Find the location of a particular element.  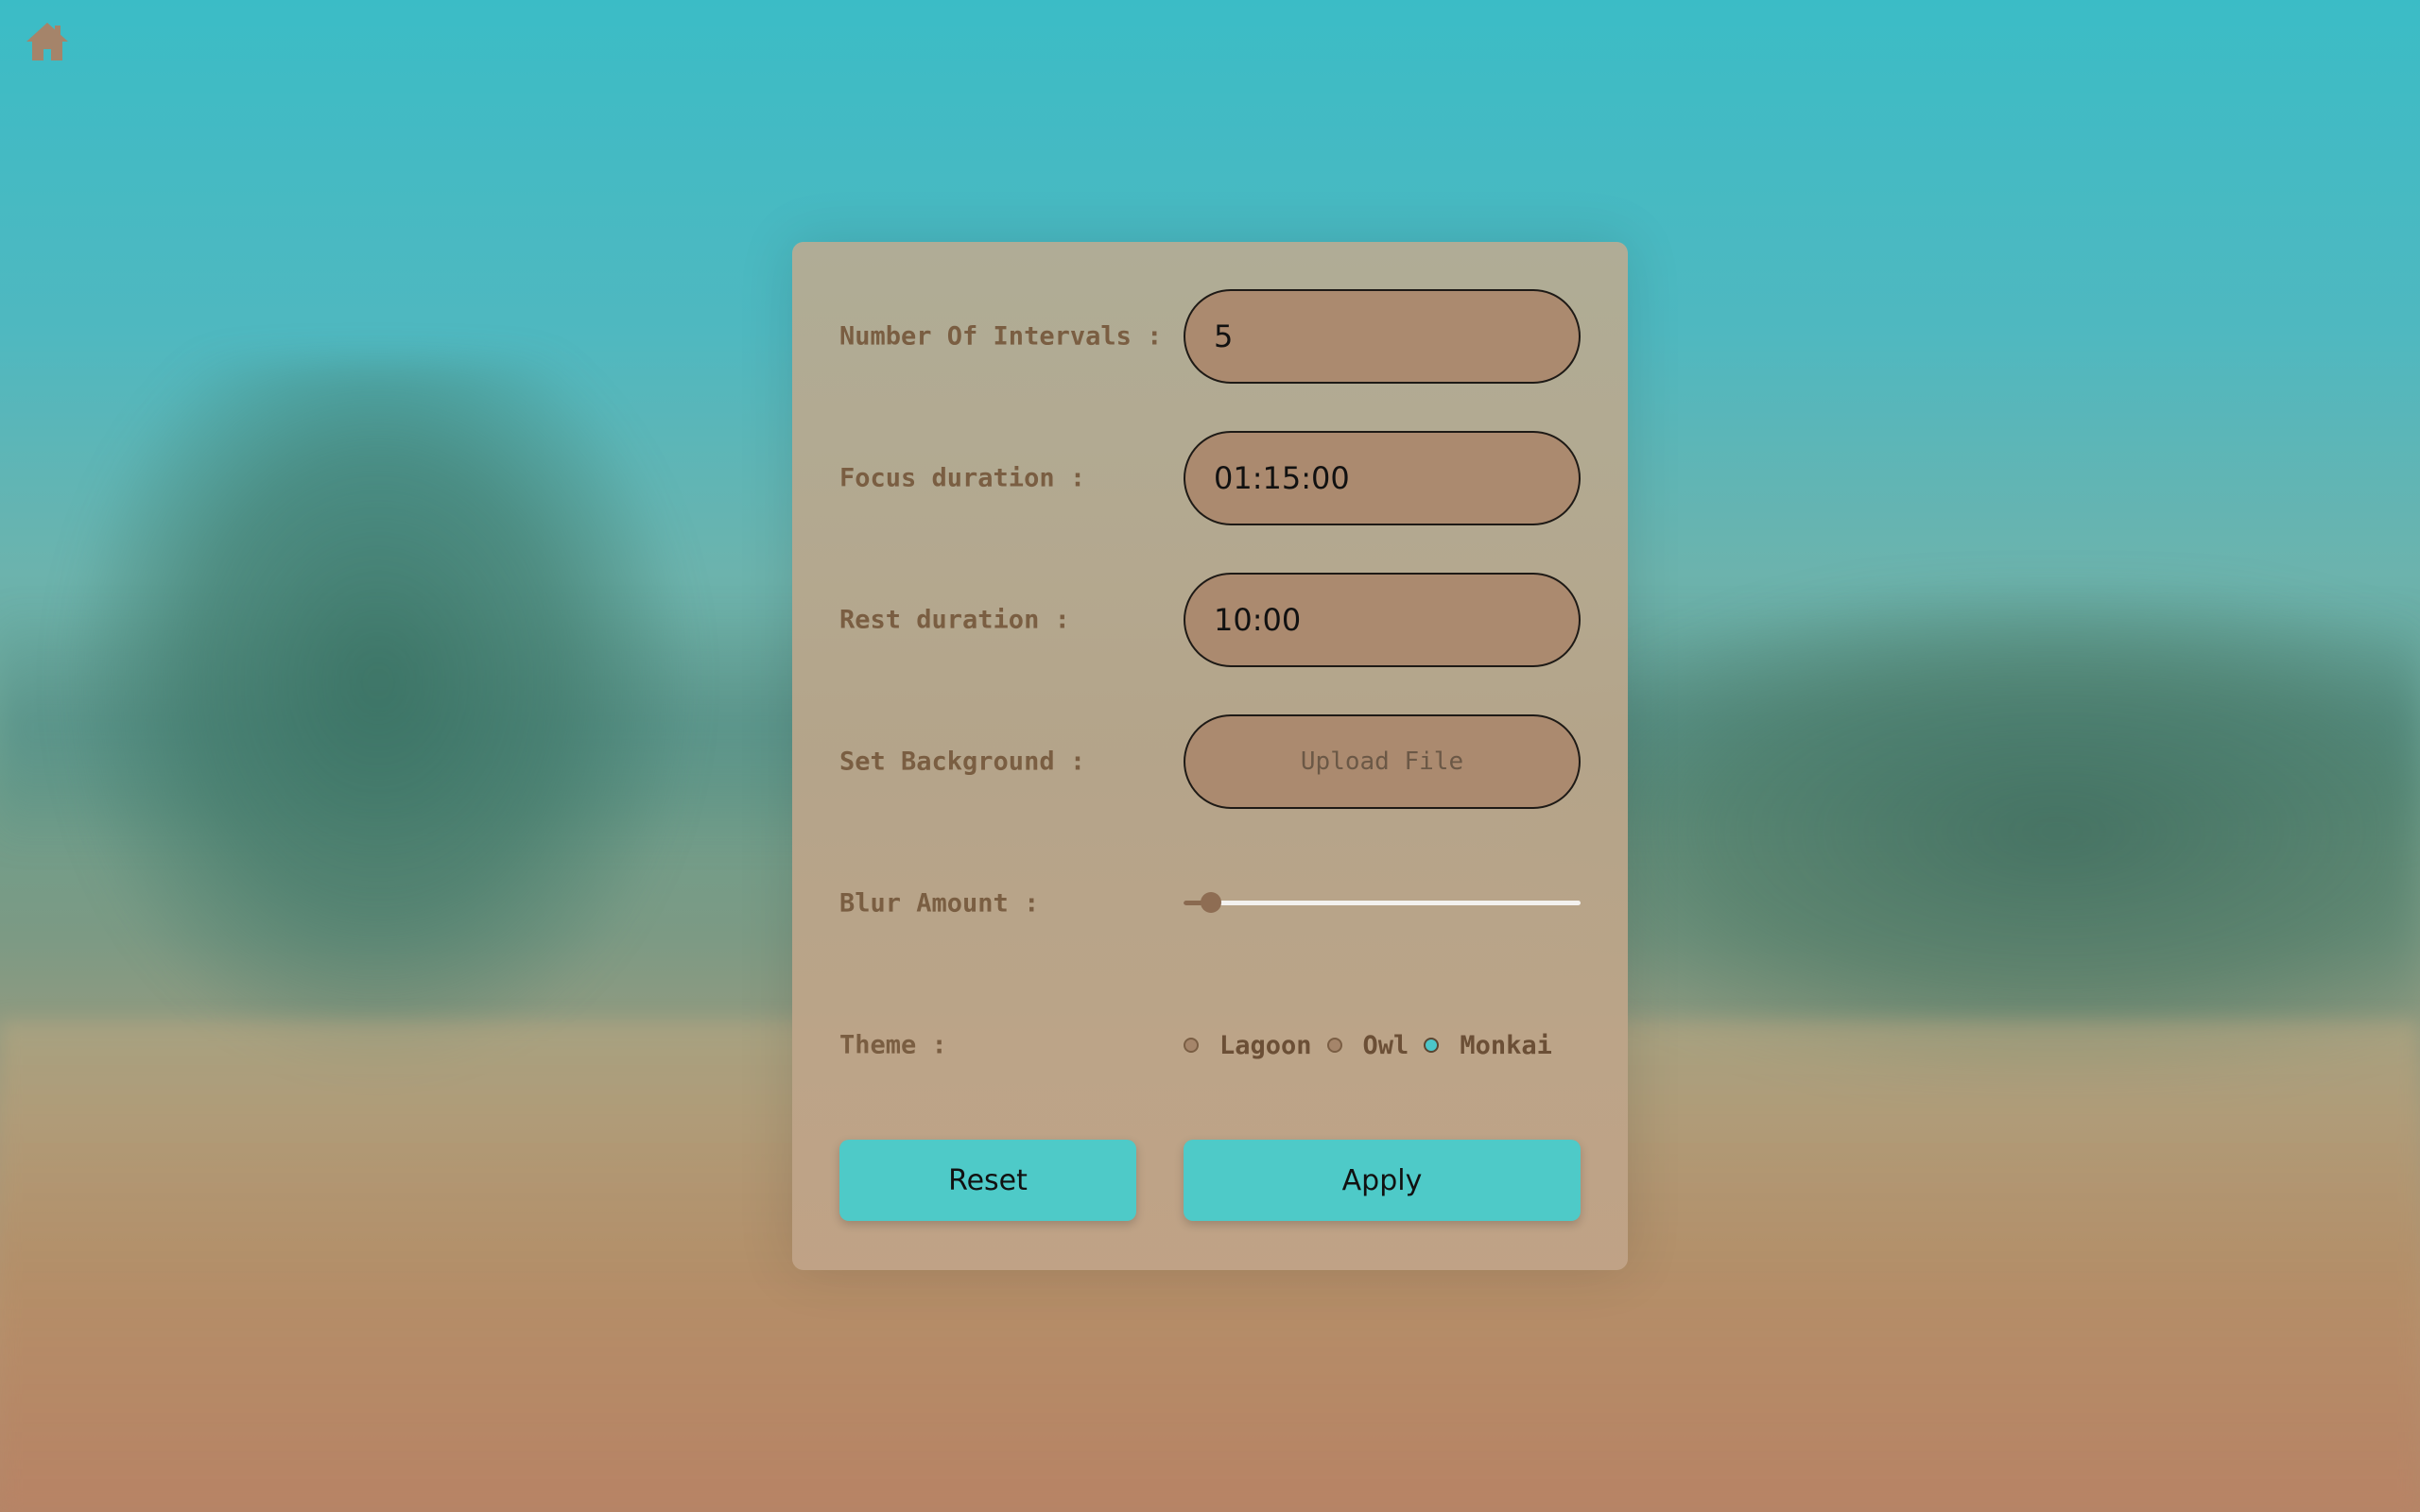

blur-slider is located at coordinates (1382, 902).